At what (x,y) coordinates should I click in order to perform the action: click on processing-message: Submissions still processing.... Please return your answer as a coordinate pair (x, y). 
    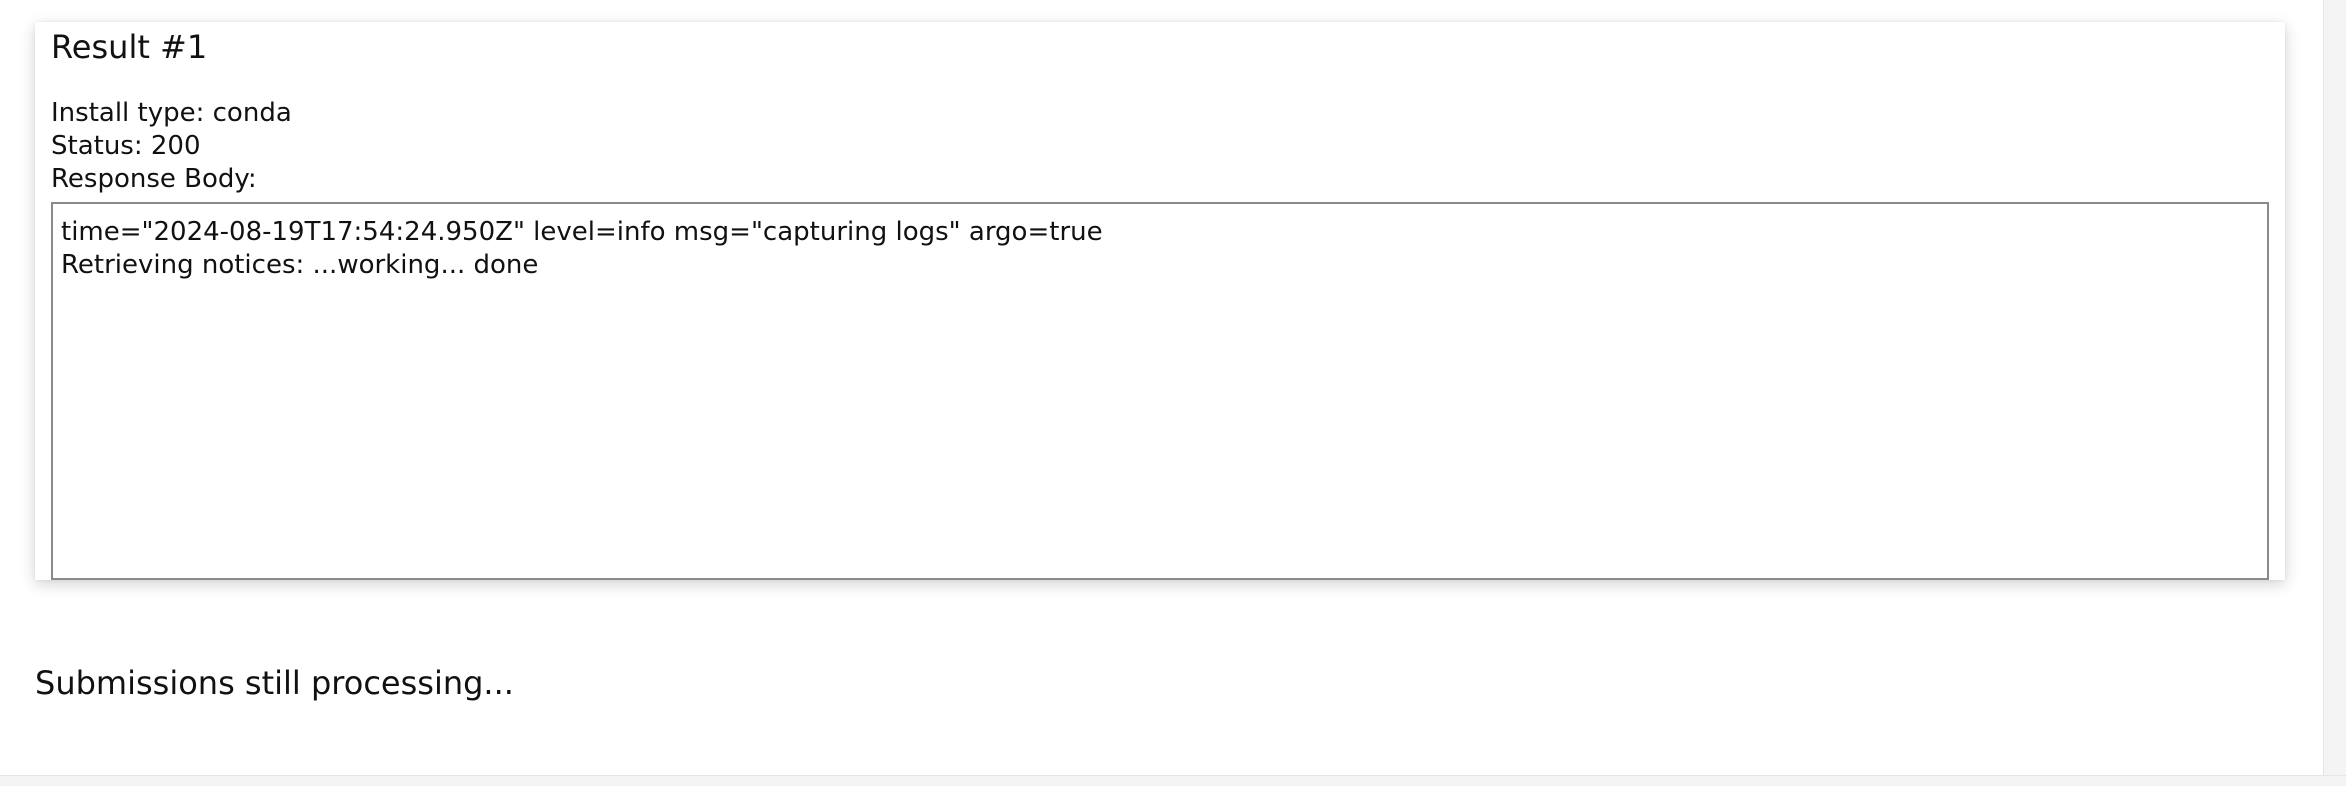
    Looking at the image, I should click on (274, 683).